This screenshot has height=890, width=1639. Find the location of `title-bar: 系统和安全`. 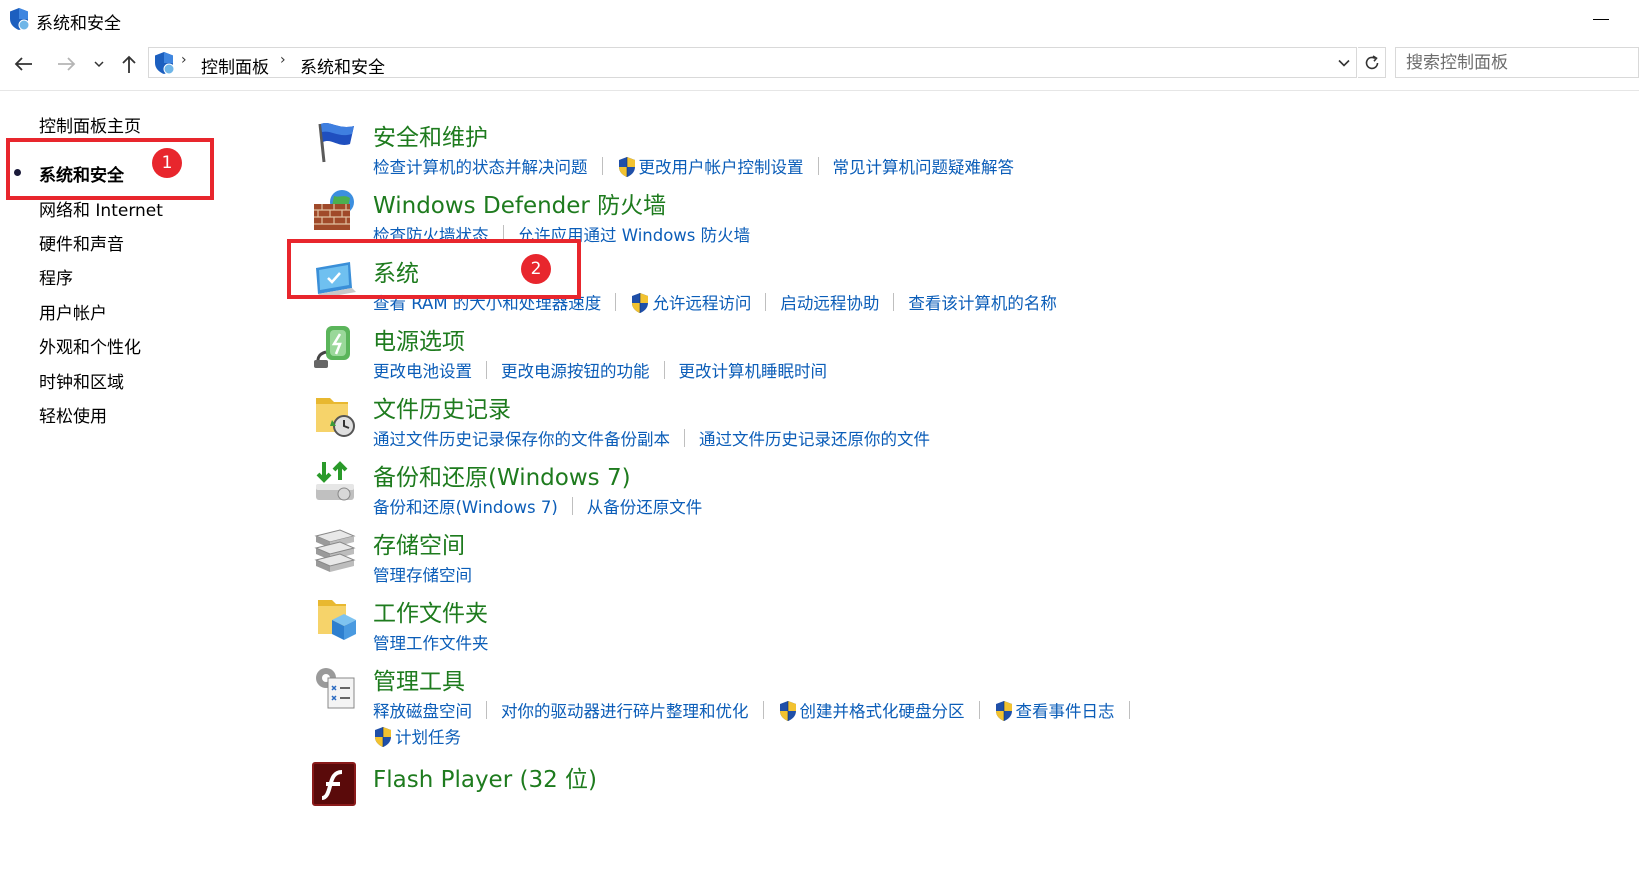

title-bar: 系统和安全 is located at coordinates (819, 20).